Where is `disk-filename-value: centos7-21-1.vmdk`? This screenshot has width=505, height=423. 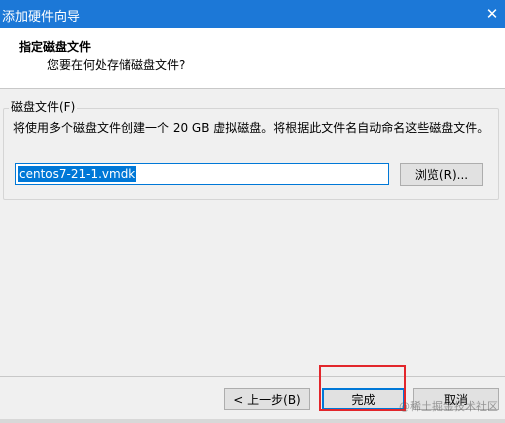 disk-filename-value: centos7-21-1.vmdk is located at coordinates (77, 174).